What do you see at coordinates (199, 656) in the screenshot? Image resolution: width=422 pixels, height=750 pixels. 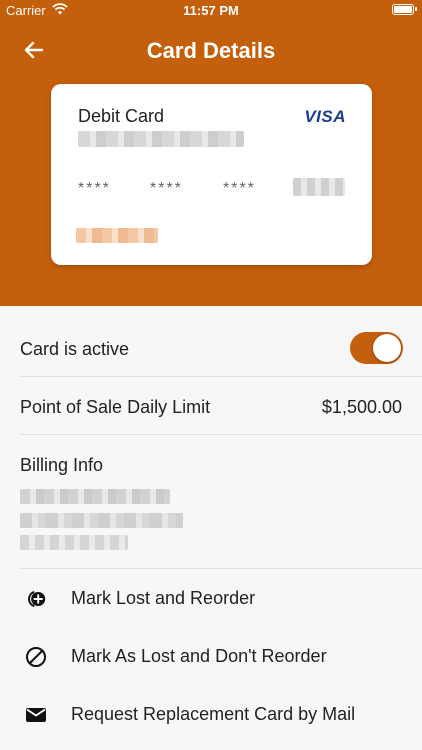 I see `mark-lost-no-reorder-label: Mark As Lost and Don't Reorder` at bounding box center [199, 656].